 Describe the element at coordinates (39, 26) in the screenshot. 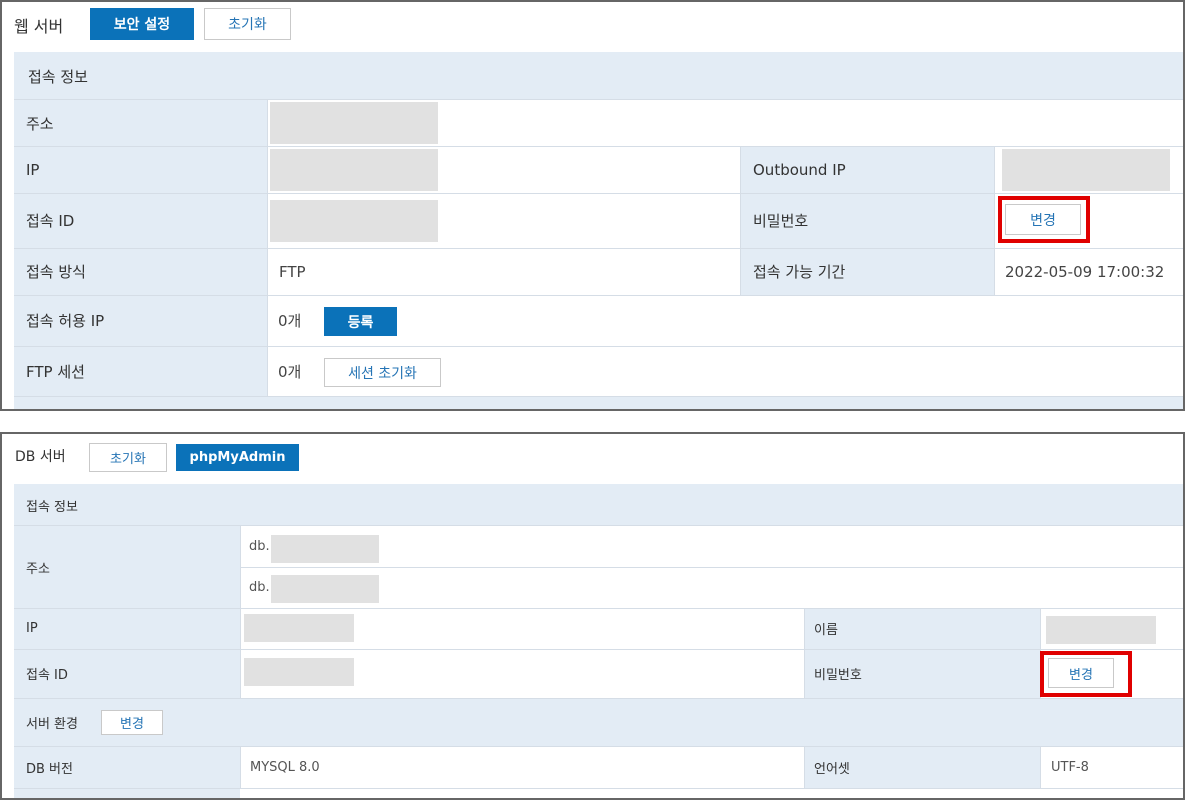

I see `web-server-title: 웹 서버` at that location.